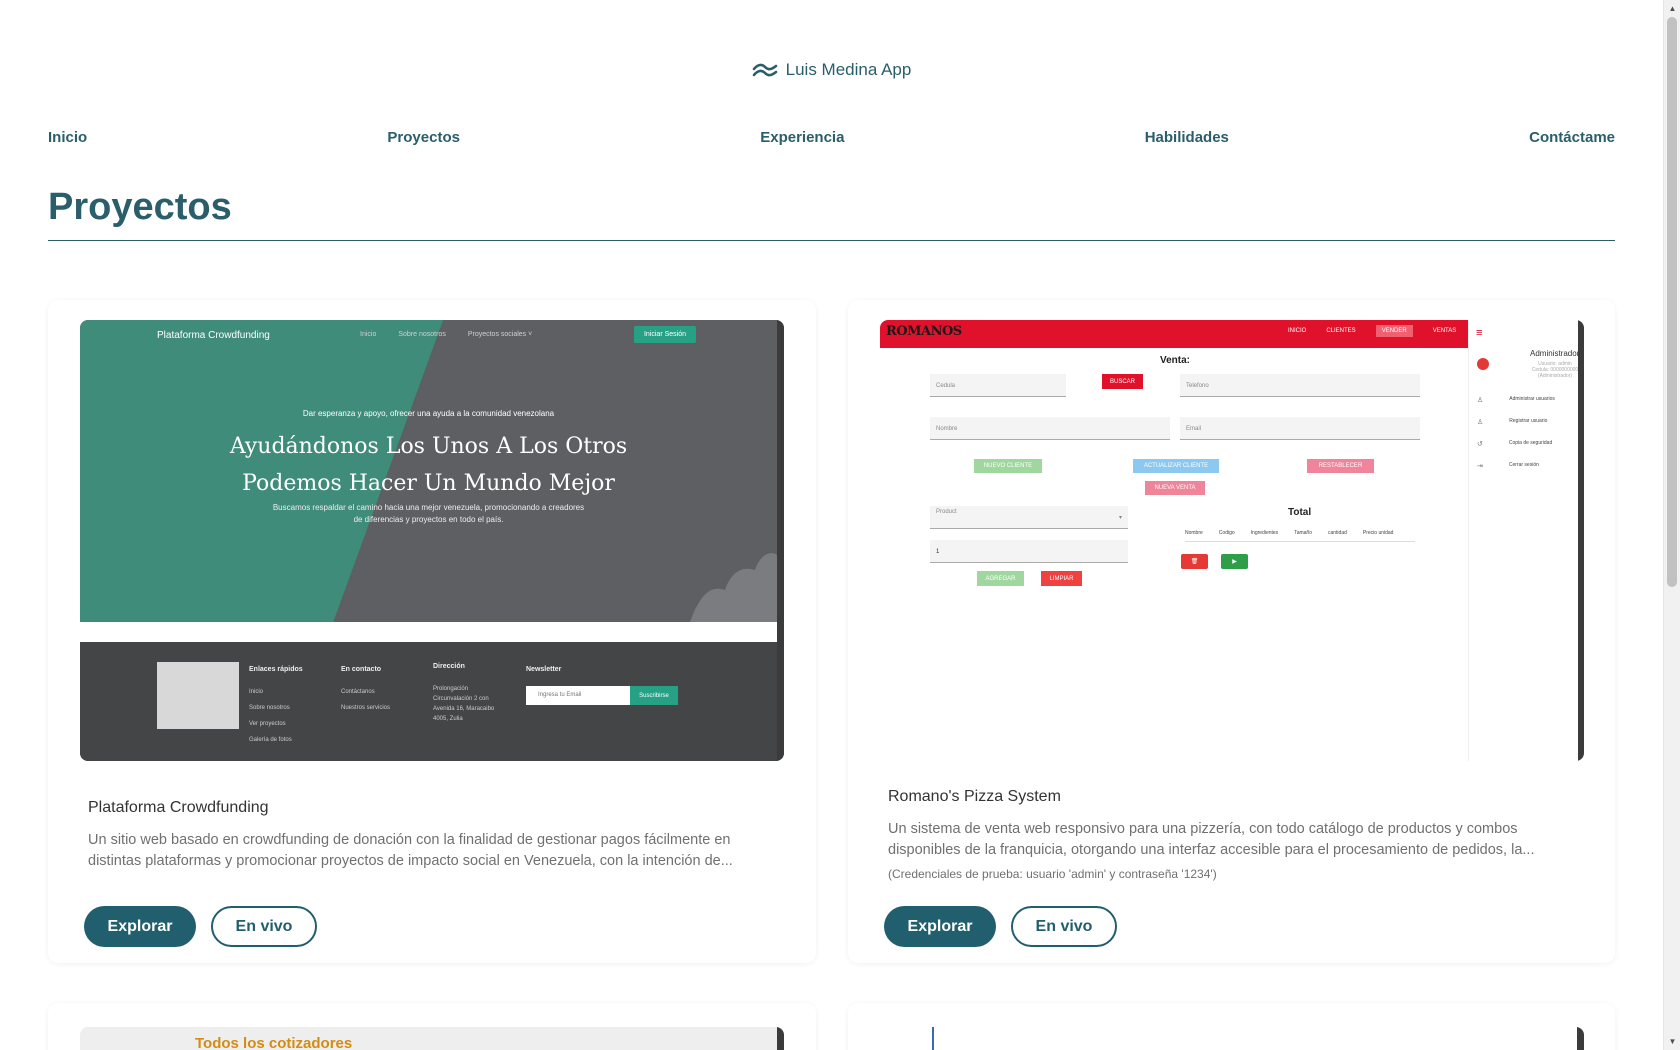 This screenshot has height=1050, width=1680. I want to click on play-icon: ▶, so click(1234, 561).